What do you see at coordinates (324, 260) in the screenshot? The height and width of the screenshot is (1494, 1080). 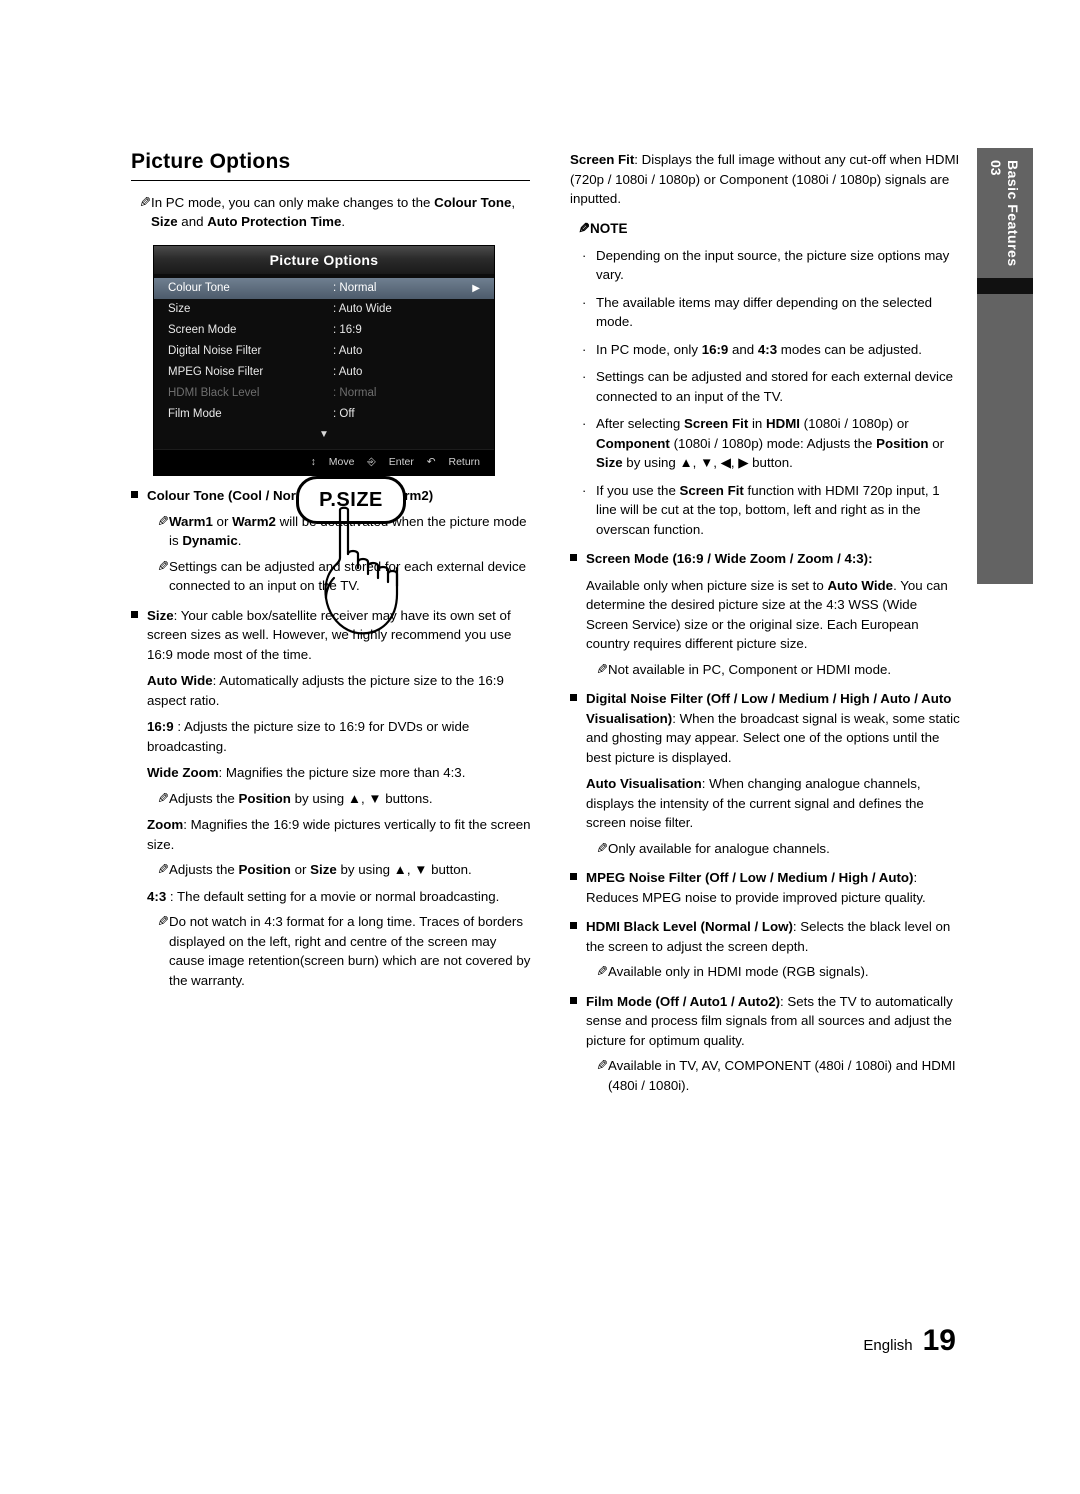 I see `osd-title: Picture Options` at bounding box center [324, 260].